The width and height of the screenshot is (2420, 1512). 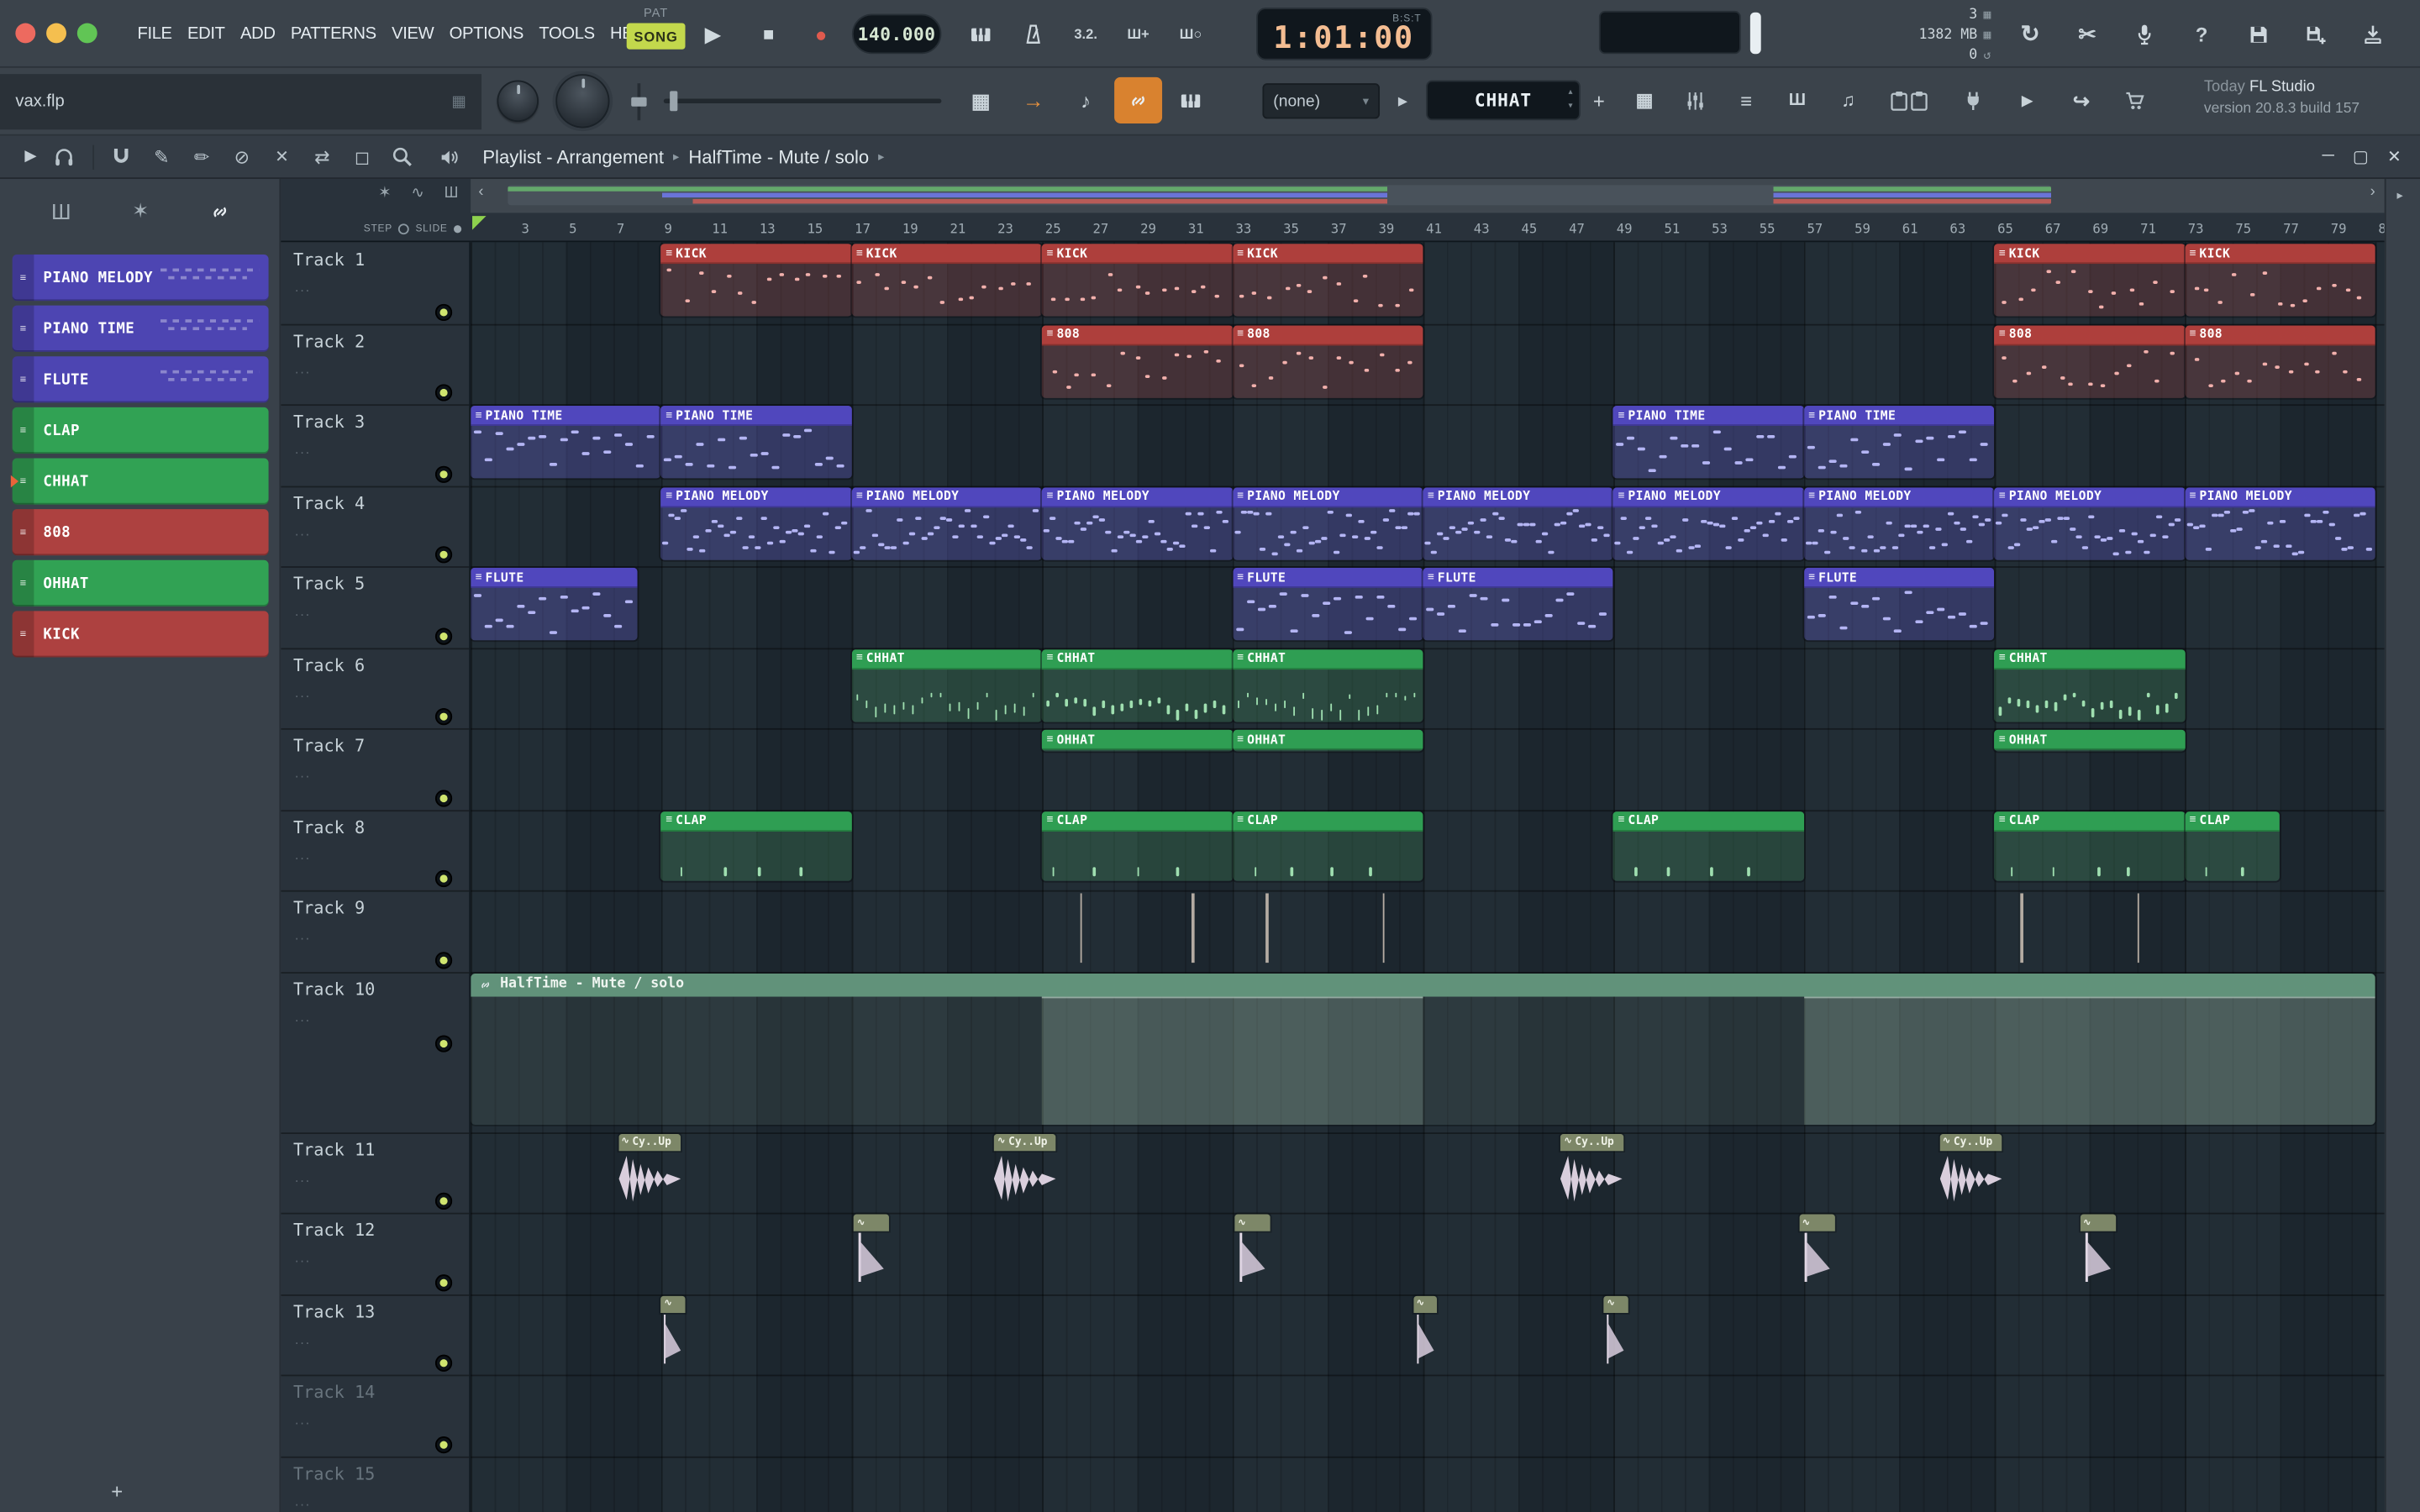 What do you see at coordinates (1920, 100) in the screenshot?
I see `clipboard-icon` at bounding box center [1920, 100].